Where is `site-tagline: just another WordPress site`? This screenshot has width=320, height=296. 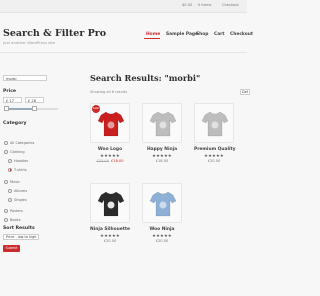 site-tagline: just another WordPress site is located at coordinates (29, 42).